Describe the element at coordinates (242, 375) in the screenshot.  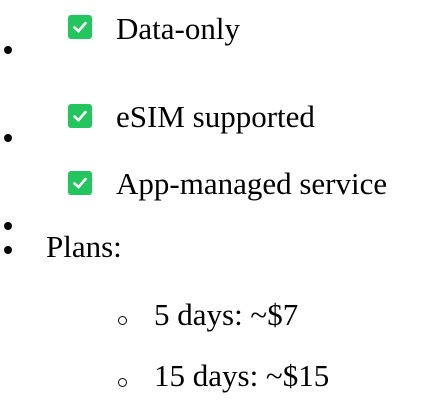
I see `plan-label: 15 days: ~$15` at that location.